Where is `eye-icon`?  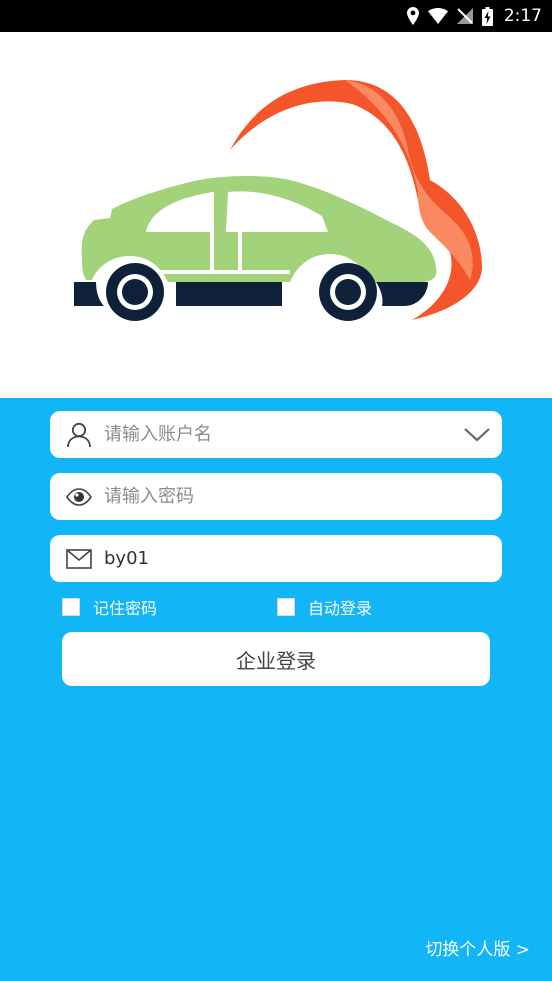 eye-icon is located at coordinates (79, 497).